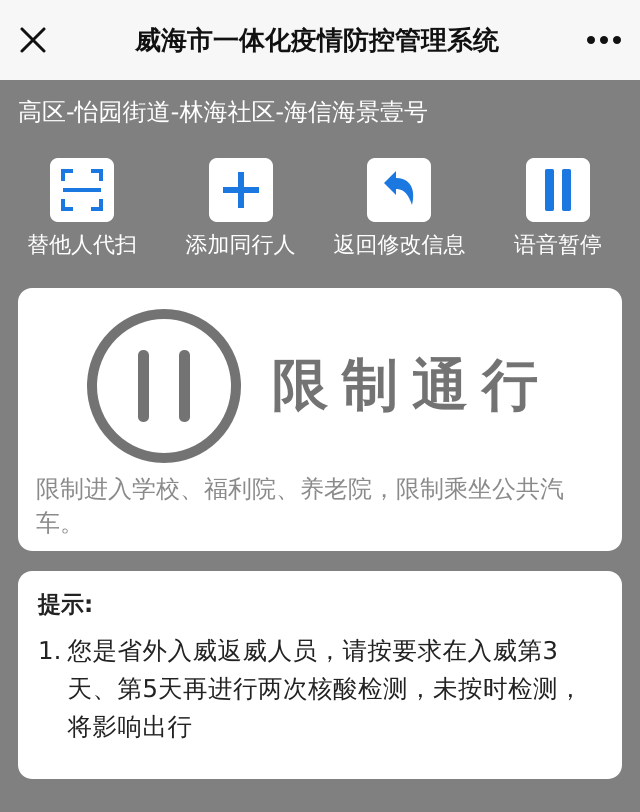  I want to click on pause-circle-icon, so click(164, 386).